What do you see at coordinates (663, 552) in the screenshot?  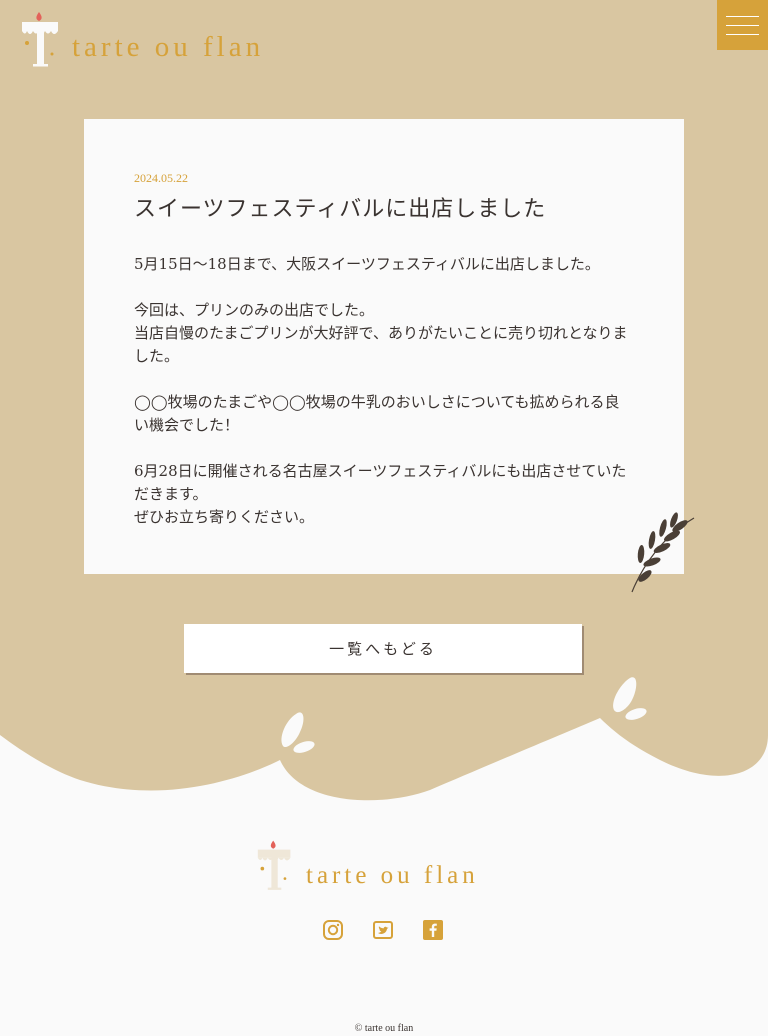 I see `leaf-branch-icon` at bounding box center [663, 552].